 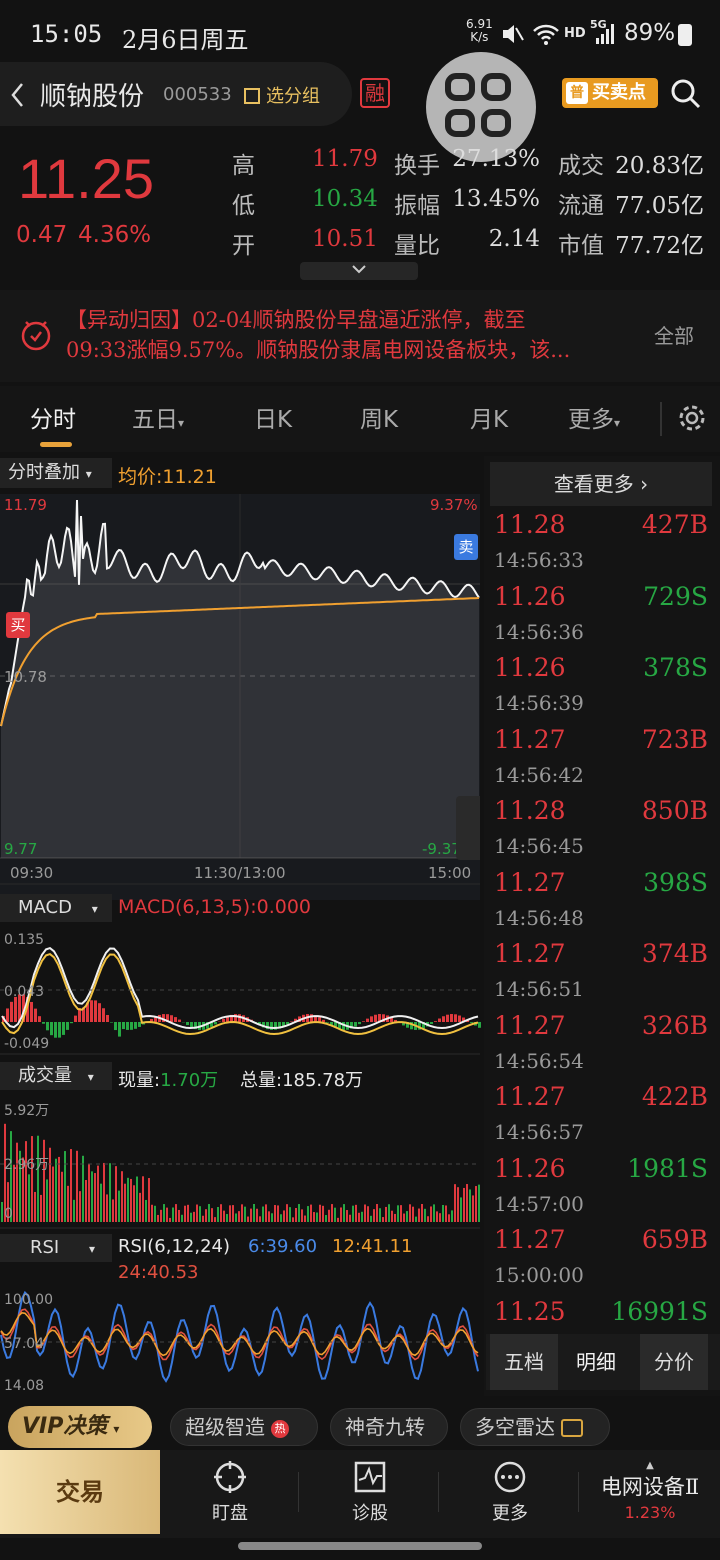 What do you see at coordinates (674, 1096) in the screenshot?
I see `tick-volume: 422B` at bounding box center [674, 1096].